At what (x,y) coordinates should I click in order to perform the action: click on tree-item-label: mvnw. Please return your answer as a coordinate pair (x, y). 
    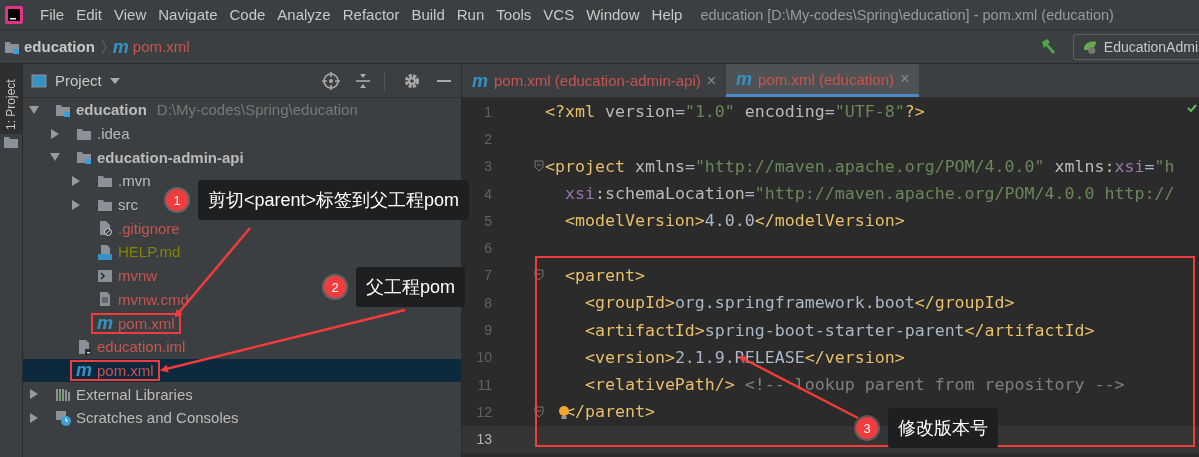
    Looking at the image, I should click on (138, 276).